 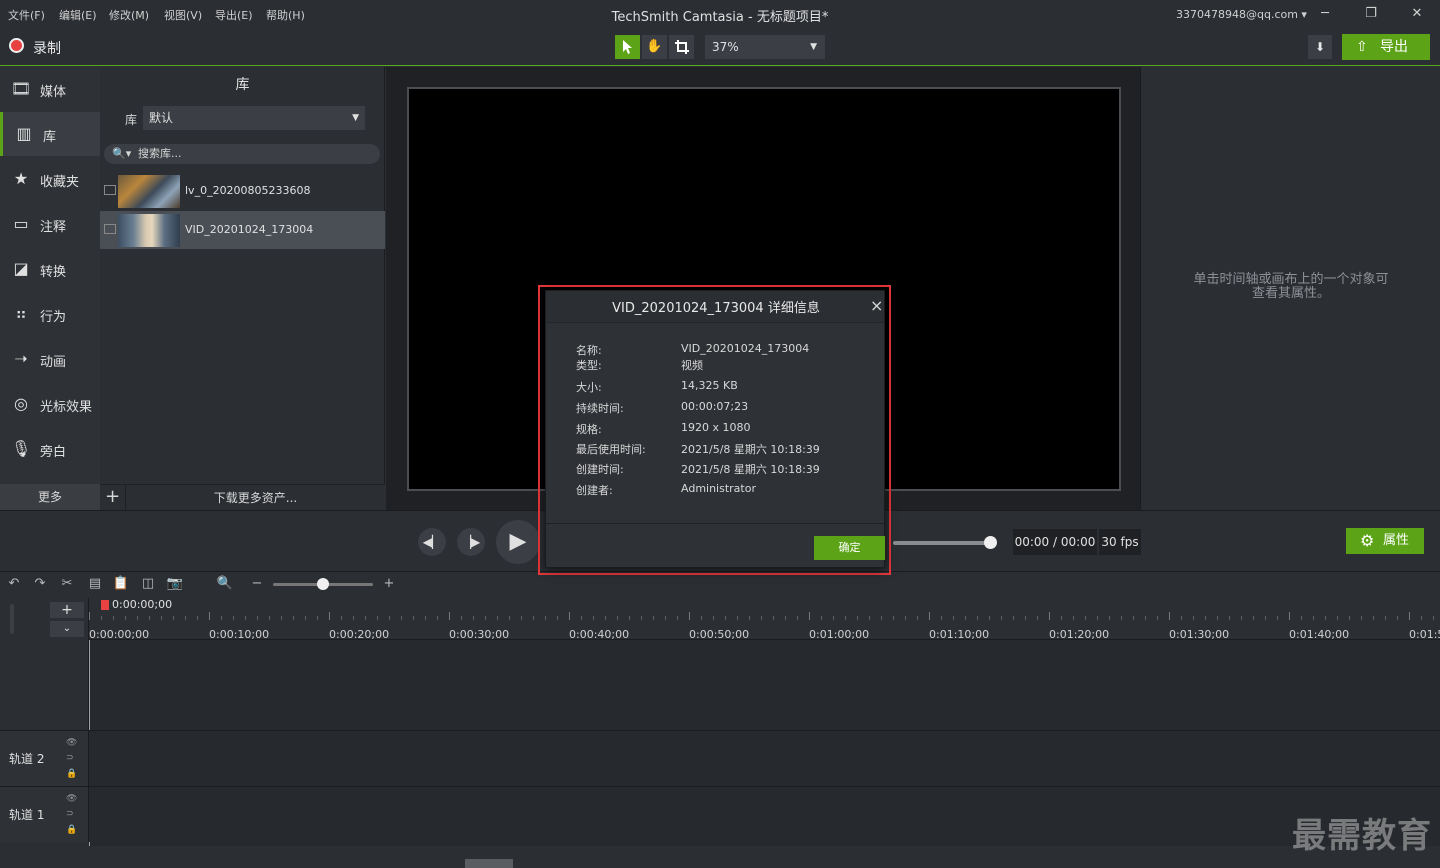 I want to click on menu-export: 导出(E), so click(x=234, y=15).